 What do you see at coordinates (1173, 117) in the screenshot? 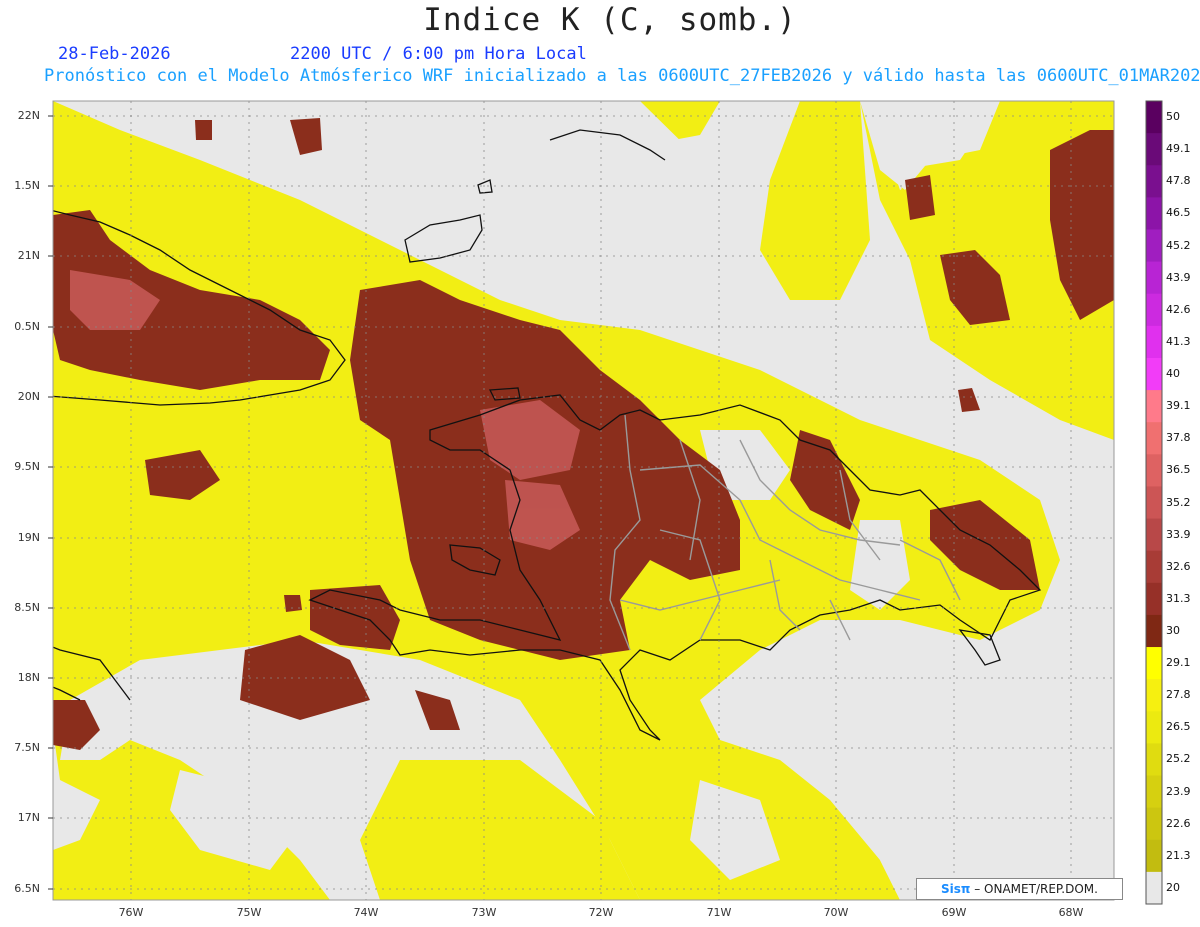
I see `colorbar-label: 50` at bounding box center [1173, 117].